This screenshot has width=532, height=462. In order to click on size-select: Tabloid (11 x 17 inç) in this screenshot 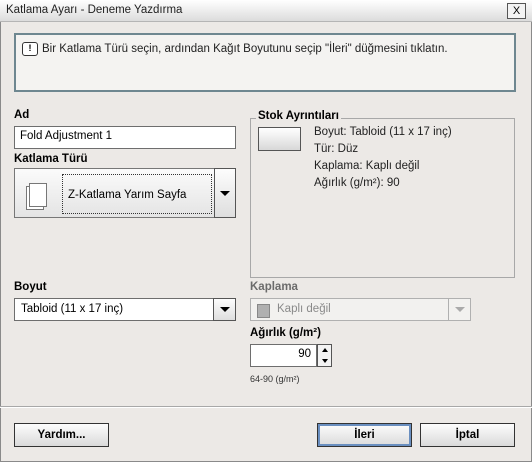, I will do `click(125, 309)`.